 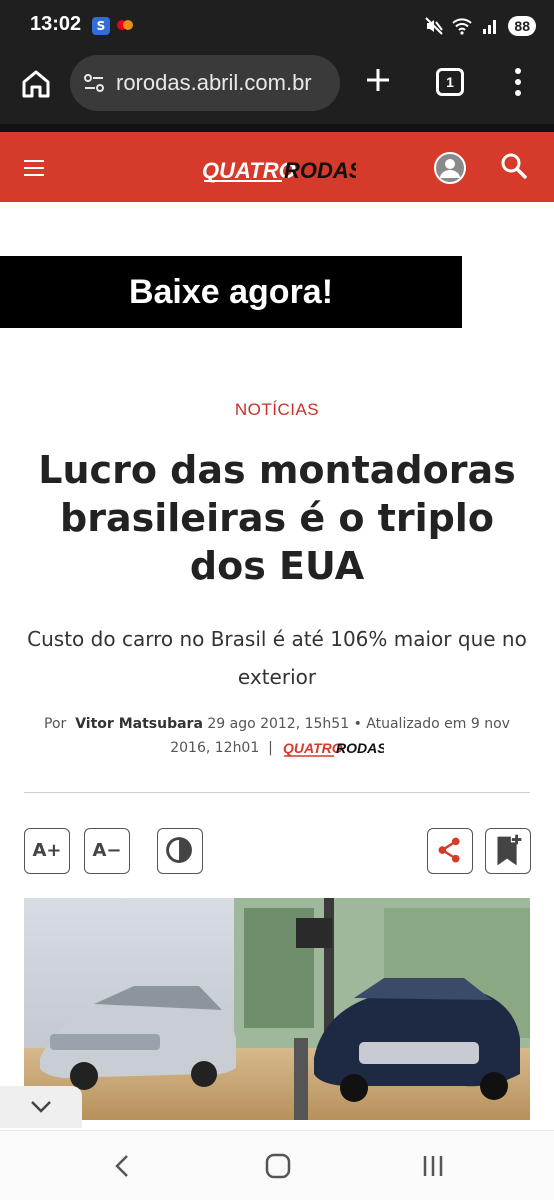 What do you see at coordinates (214, 82) in the screenshot?
I see `url-text: rorodas.abril.com.br` at bounding box center [214, 82].